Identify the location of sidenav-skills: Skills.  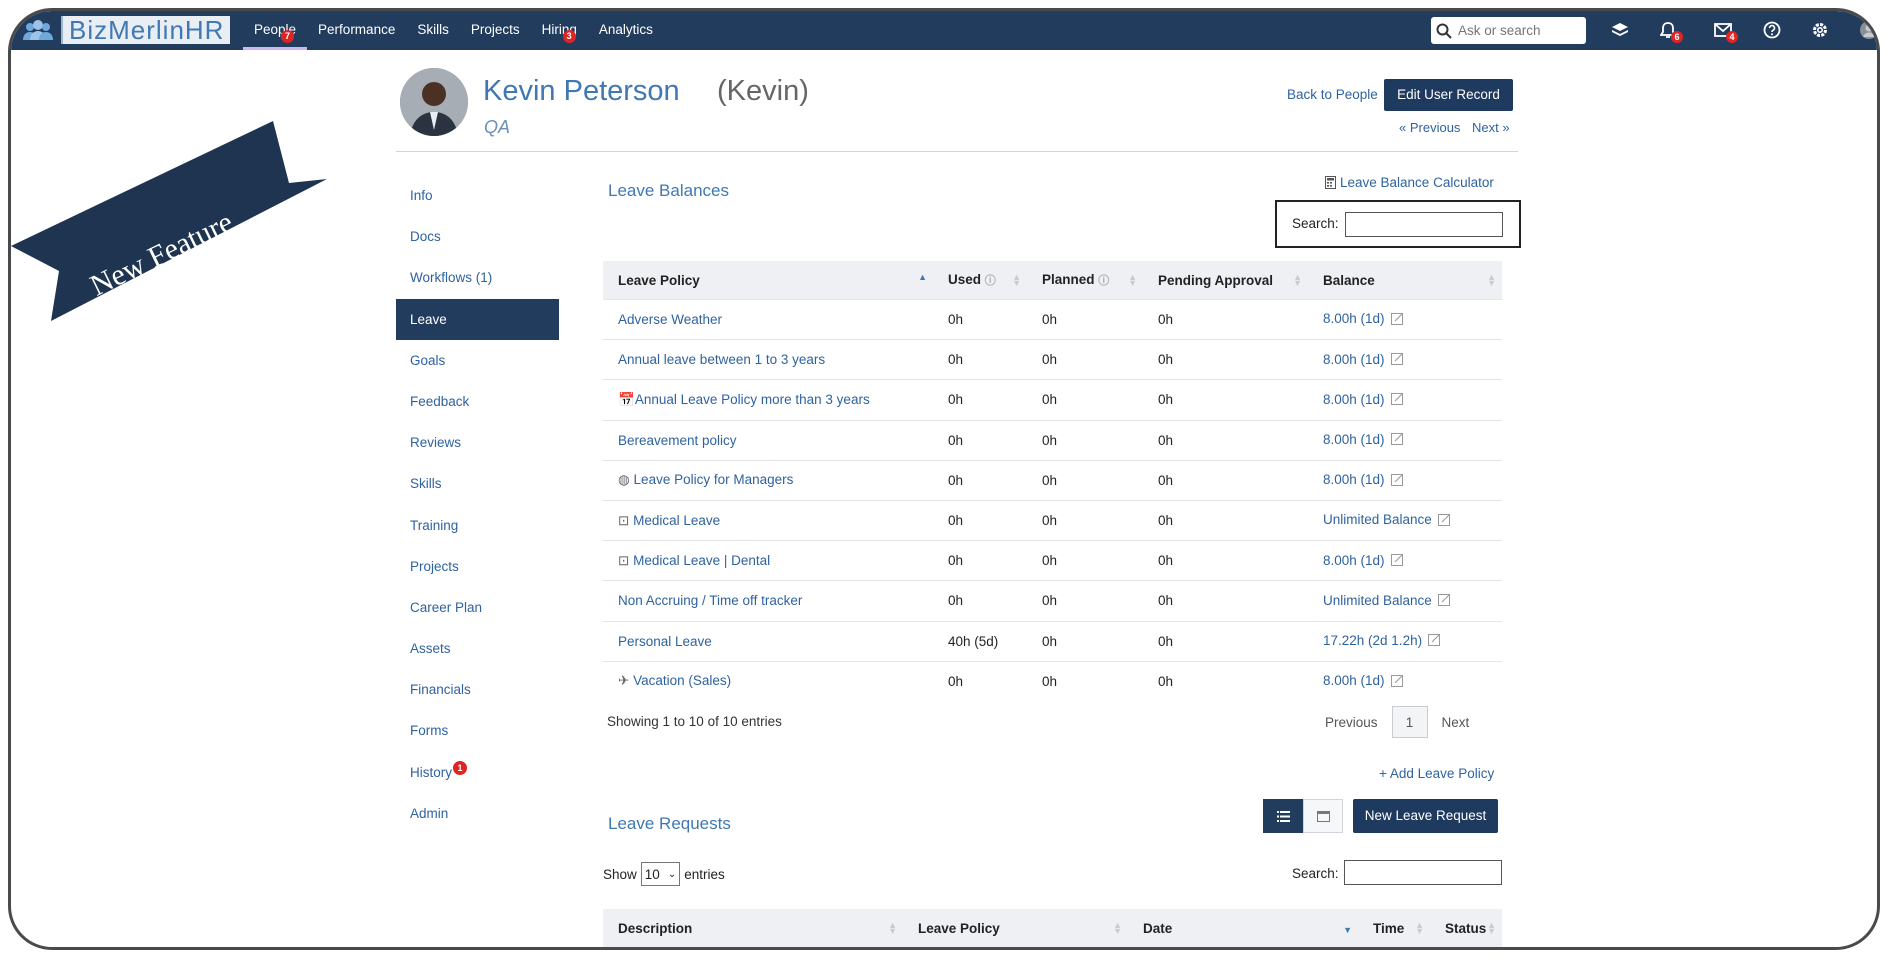
(477, 483).